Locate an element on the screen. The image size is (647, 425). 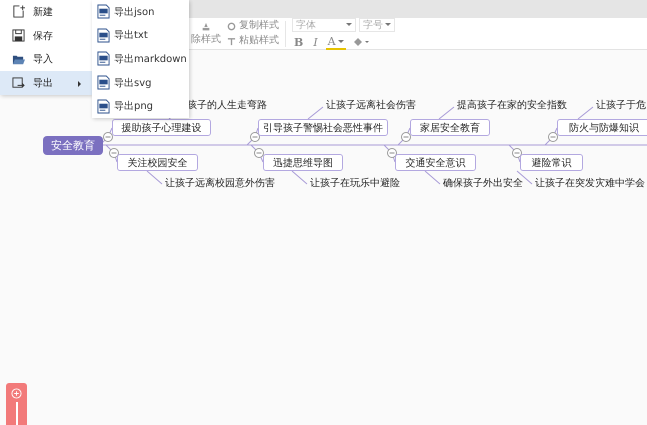
menu-item: 保存 is located at coordinates (46, 36).